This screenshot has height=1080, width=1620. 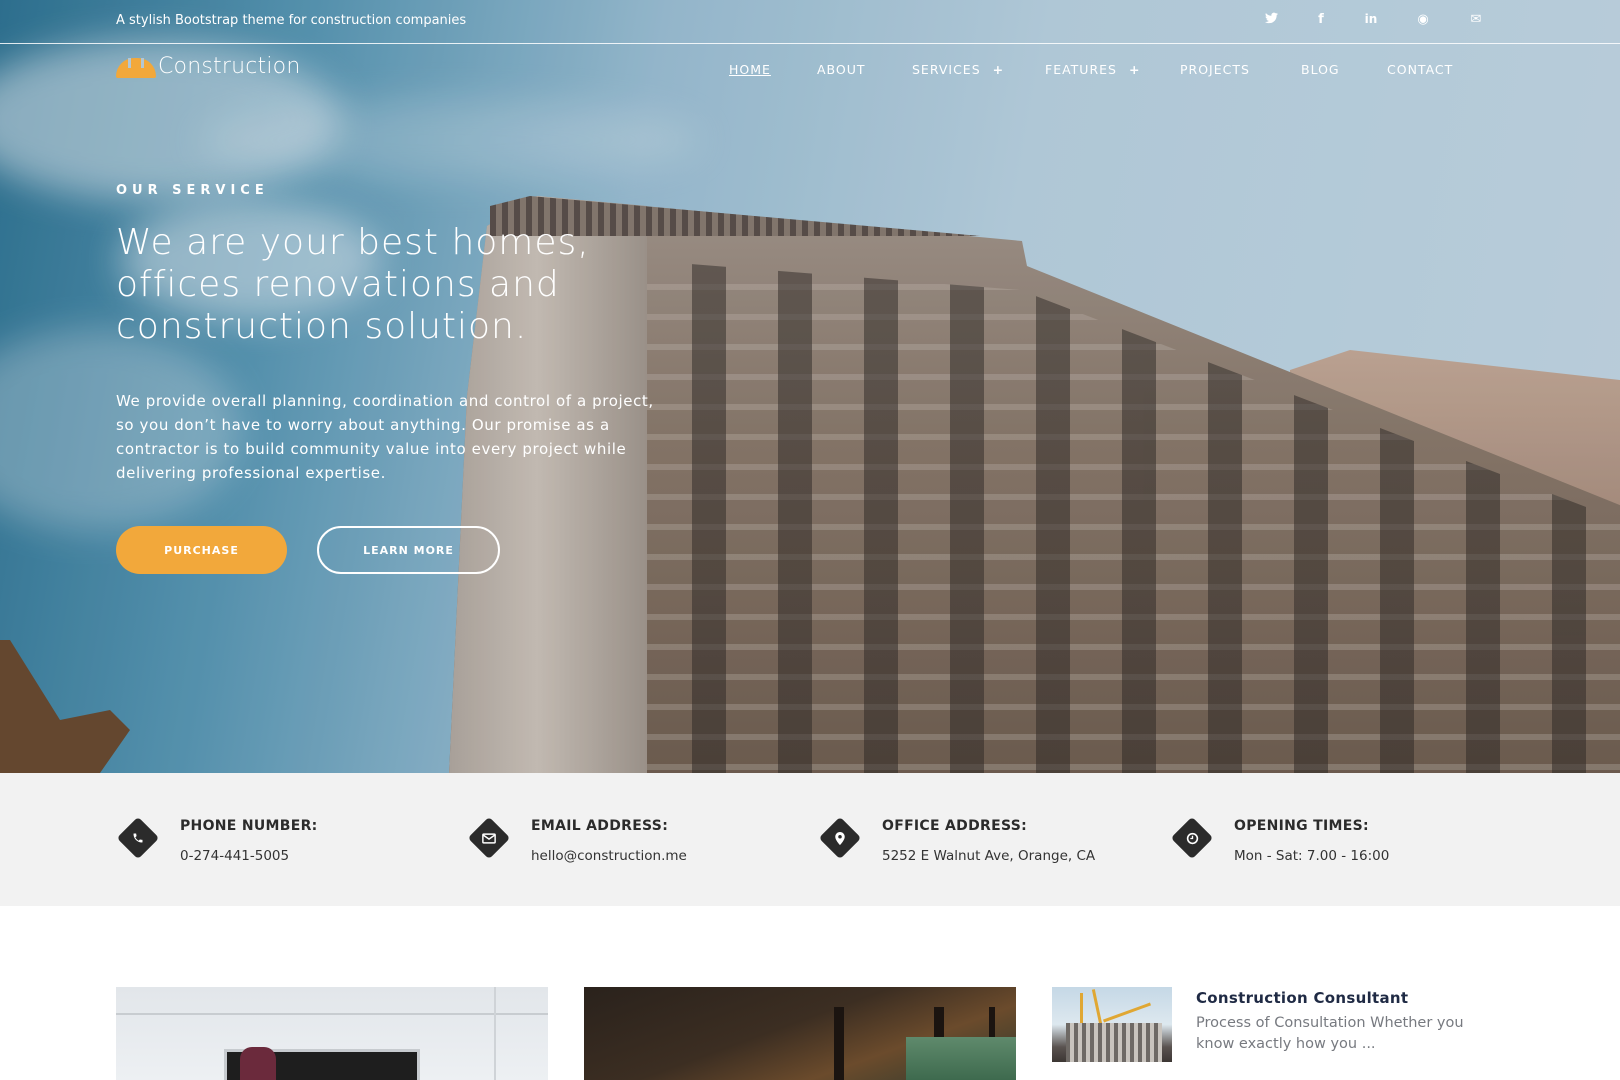 What do you see at coordinates (989, 856) in the screenshot?
I see `office-address: 5252 E Walnut Ave, Orange, CA` at bounding box center [989, 856].